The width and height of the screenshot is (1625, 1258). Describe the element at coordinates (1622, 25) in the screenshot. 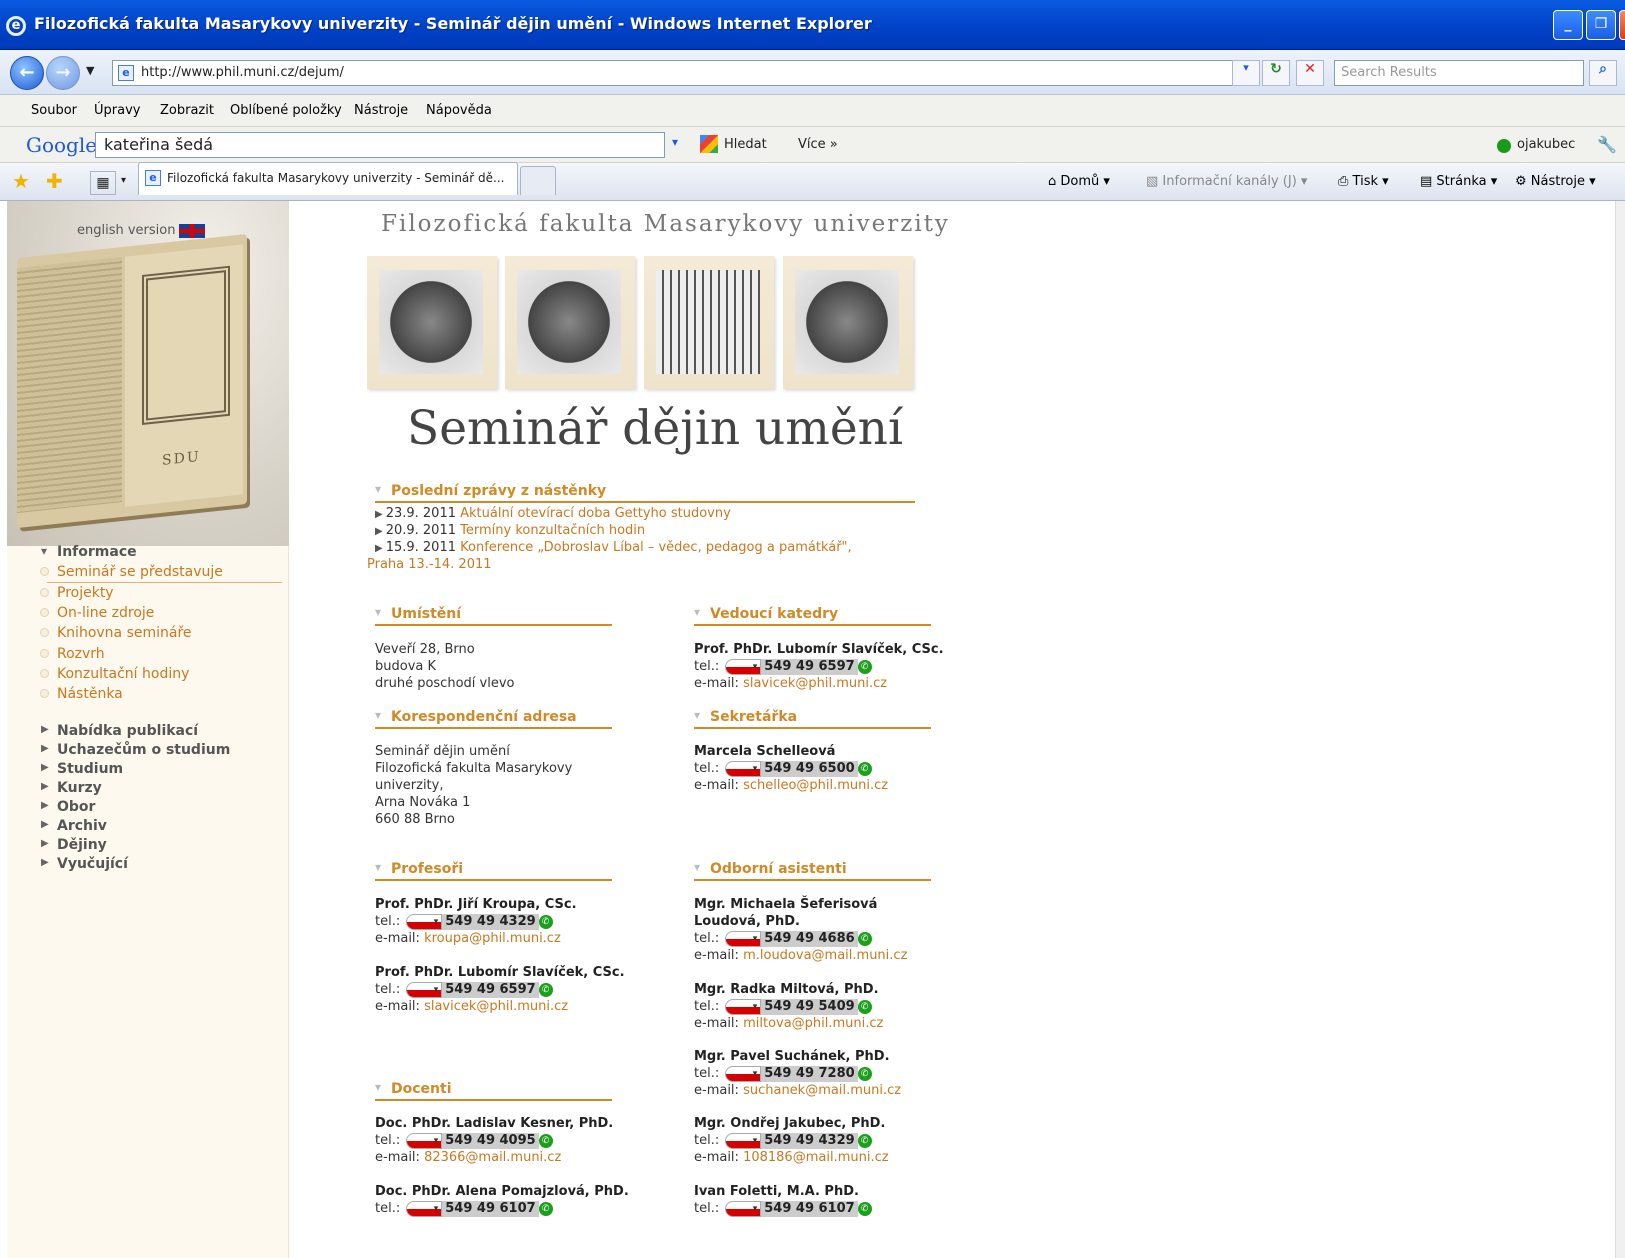

I see `close-button: ×` at that location.